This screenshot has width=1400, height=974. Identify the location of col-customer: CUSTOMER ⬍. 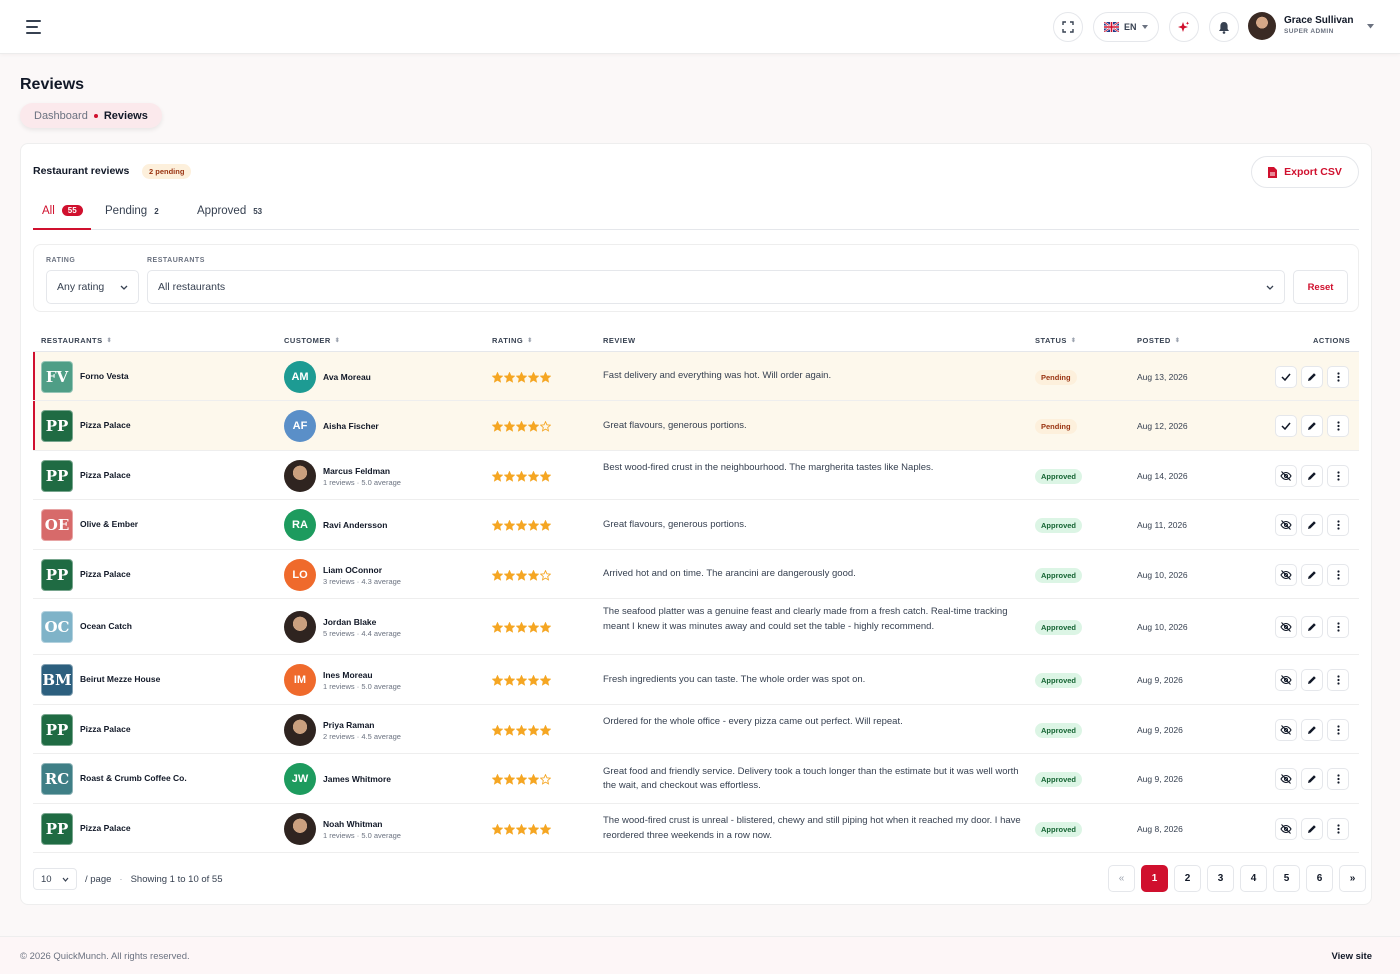
(312, 340).